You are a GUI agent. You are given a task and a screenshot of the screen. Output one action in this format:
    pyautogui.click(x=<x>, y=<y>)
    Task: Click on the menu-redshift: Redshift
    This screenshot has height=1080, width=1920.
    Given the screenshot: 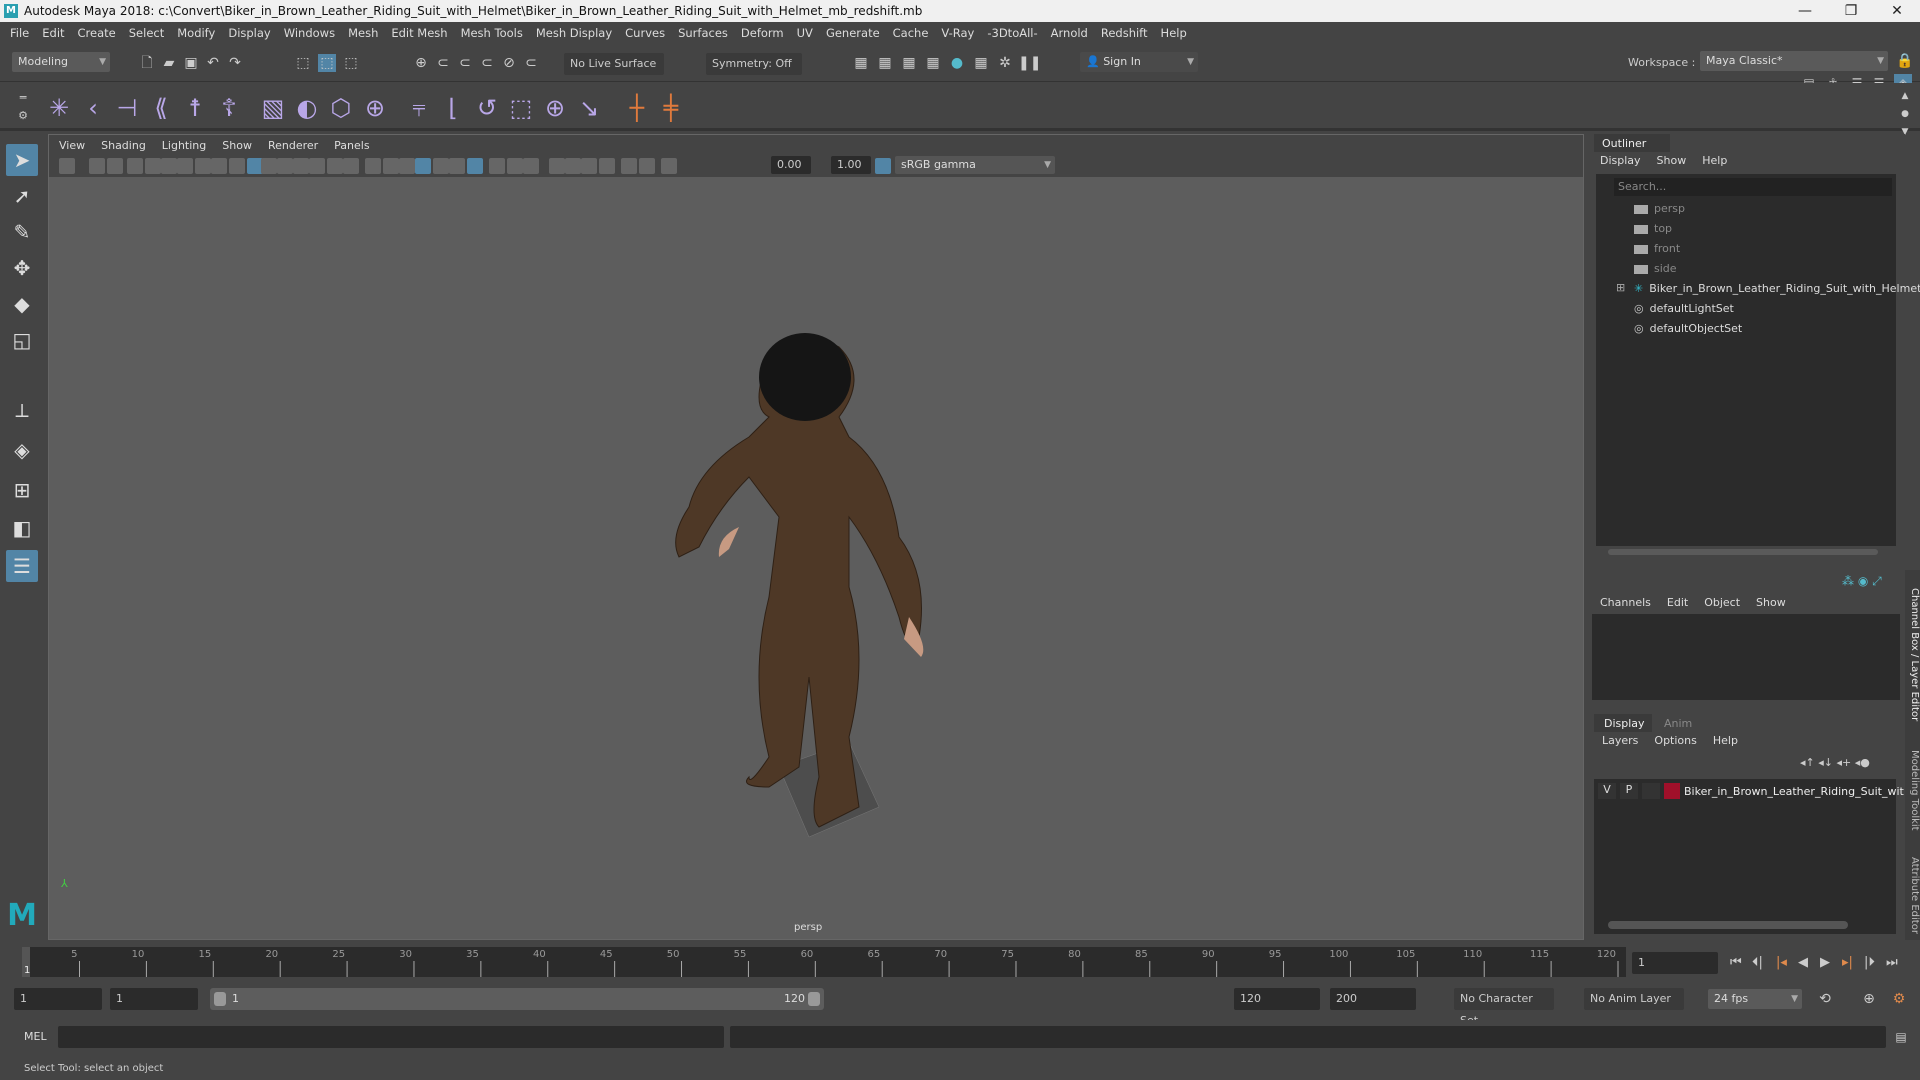 What is the action you would take?
    pyautogui.click(x=1124, y=33)
    